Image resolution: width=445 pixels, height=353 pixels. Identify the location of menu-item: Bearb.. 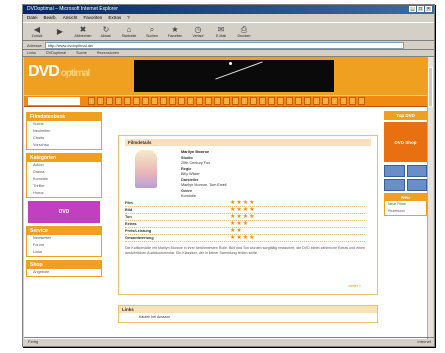
(50, 18).